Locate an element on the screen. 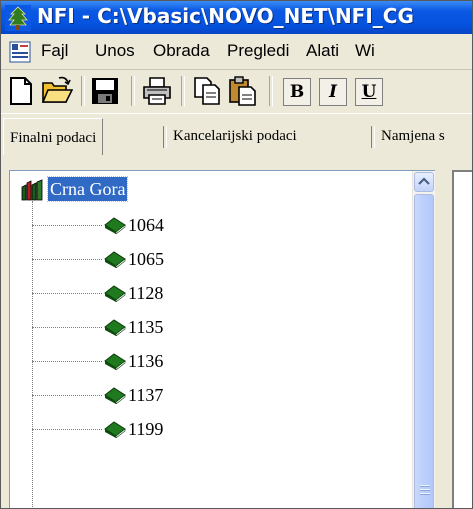 Image resolution: width=473 pixels, height=509 pixels. tree-connector is located at coordinates (32, 354).